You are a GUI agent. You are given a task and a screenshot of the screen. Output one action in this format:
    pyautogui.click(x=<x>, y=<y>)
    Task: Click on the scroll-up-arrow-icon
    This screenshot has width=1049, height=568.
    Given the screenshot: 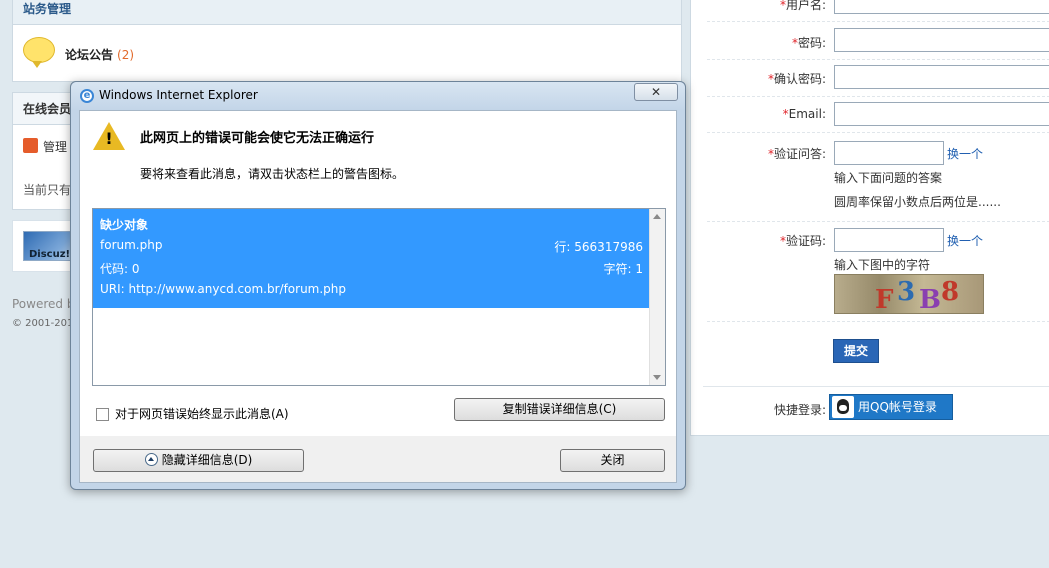 What is the action you would take?
    pyautogui.click(x=657, y=216)
    